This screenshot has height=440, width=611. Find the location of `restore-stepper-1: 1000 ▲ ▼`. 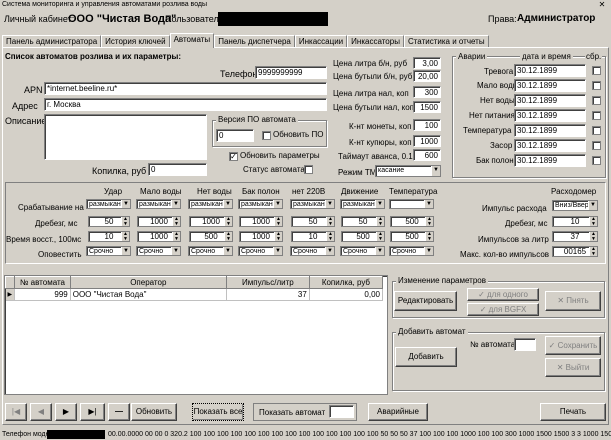

restore-stepper-1: 1000 ▲ ▼ is located at coordinates (159, 236).